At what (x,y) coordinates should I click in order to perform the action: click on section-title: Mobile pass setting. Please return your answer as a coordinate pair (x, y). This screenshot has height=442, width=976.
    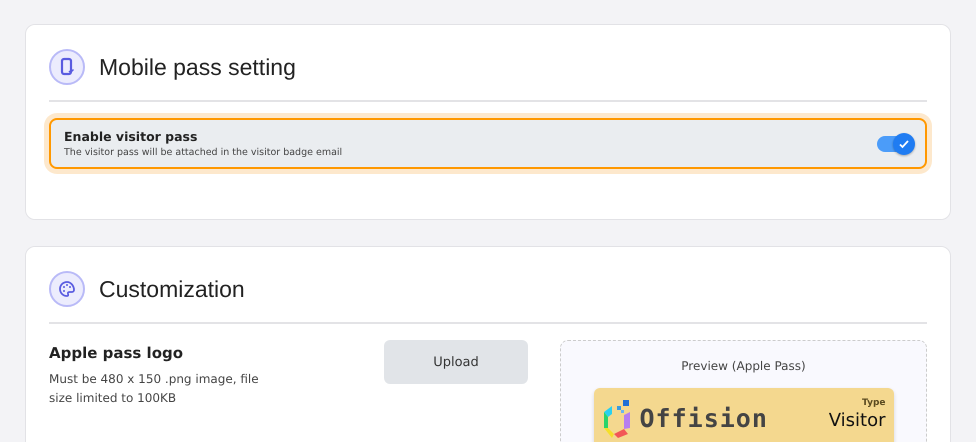
    Looking at the image, I should click on (197, 67).